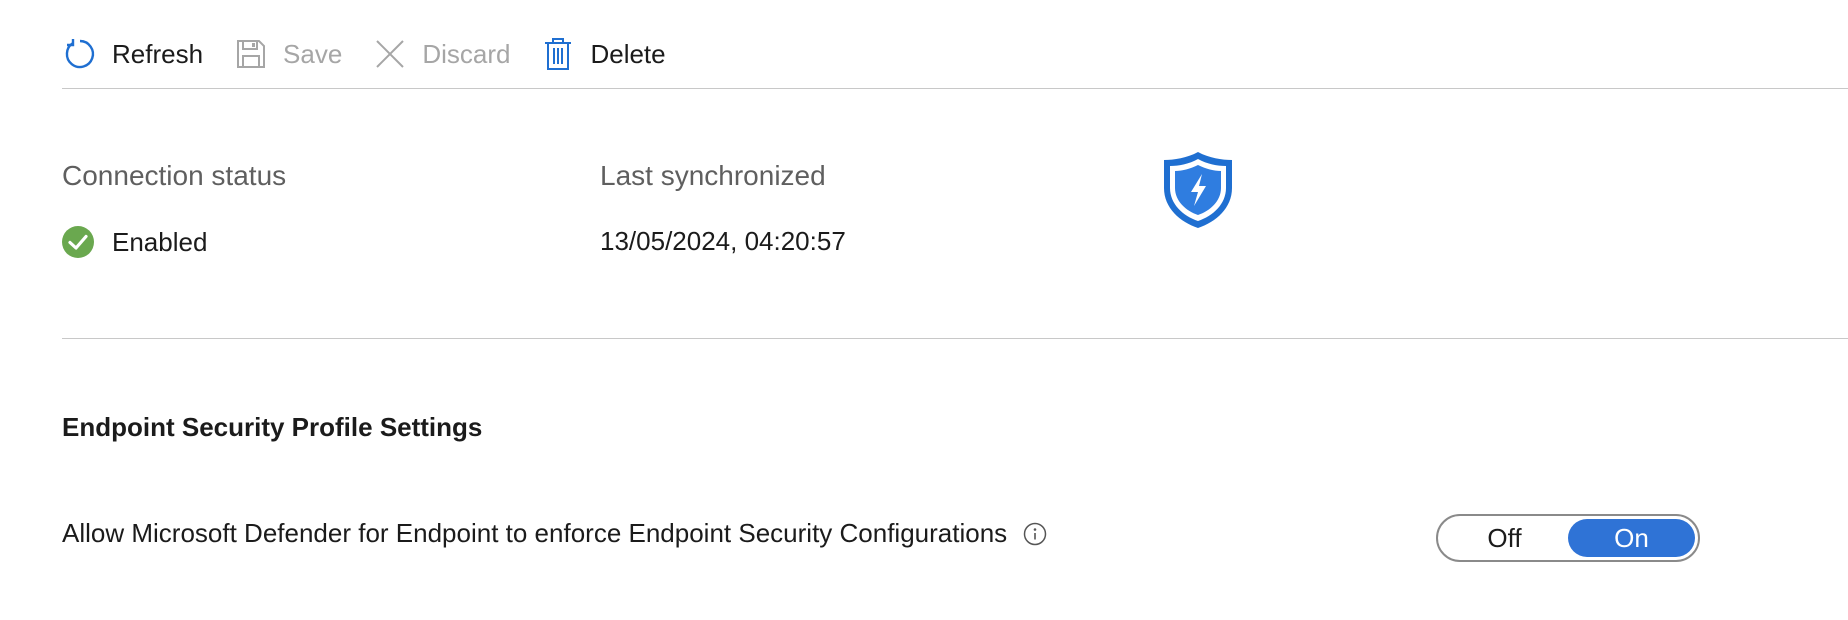  I want to click on discard-icon, so click(390, 54).